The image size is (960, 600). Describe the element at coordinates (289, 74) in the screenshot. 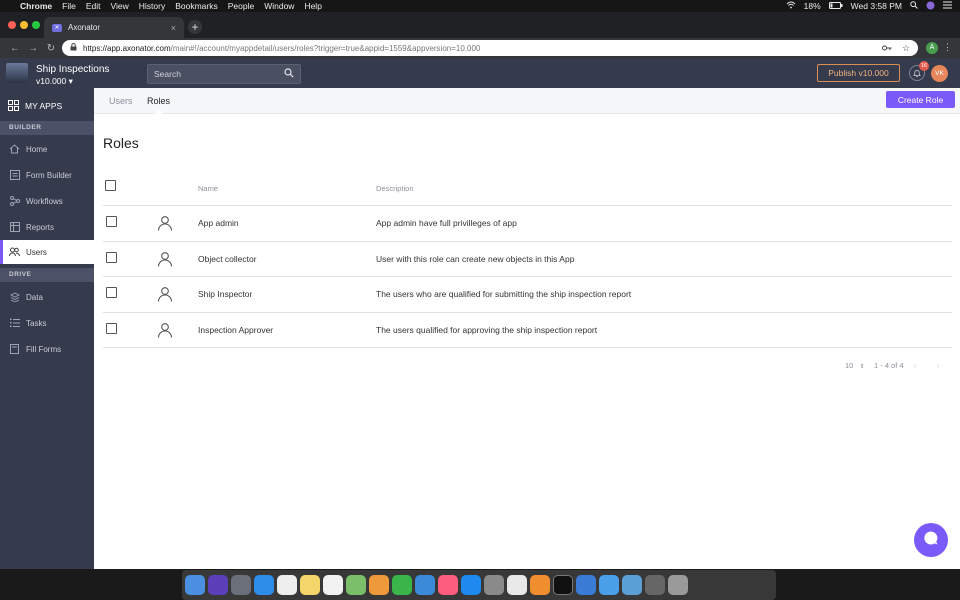

I see `search-icon` at that location.